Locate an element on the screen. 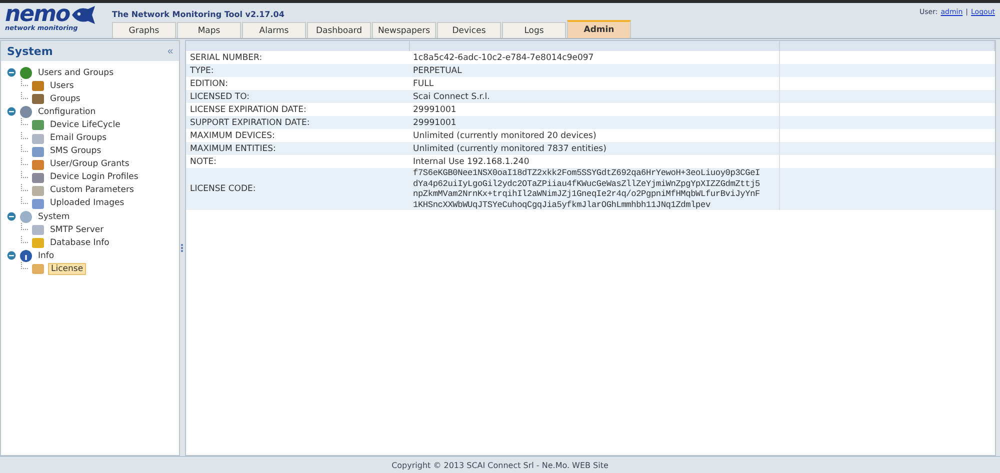 Image resolution: width=1000 pixels, height=473 pixels. copyright-text: Copyright © 2013 SCAI Connect Srl - Ne.Mo. WEB Site is located at coordinates (500, 465).